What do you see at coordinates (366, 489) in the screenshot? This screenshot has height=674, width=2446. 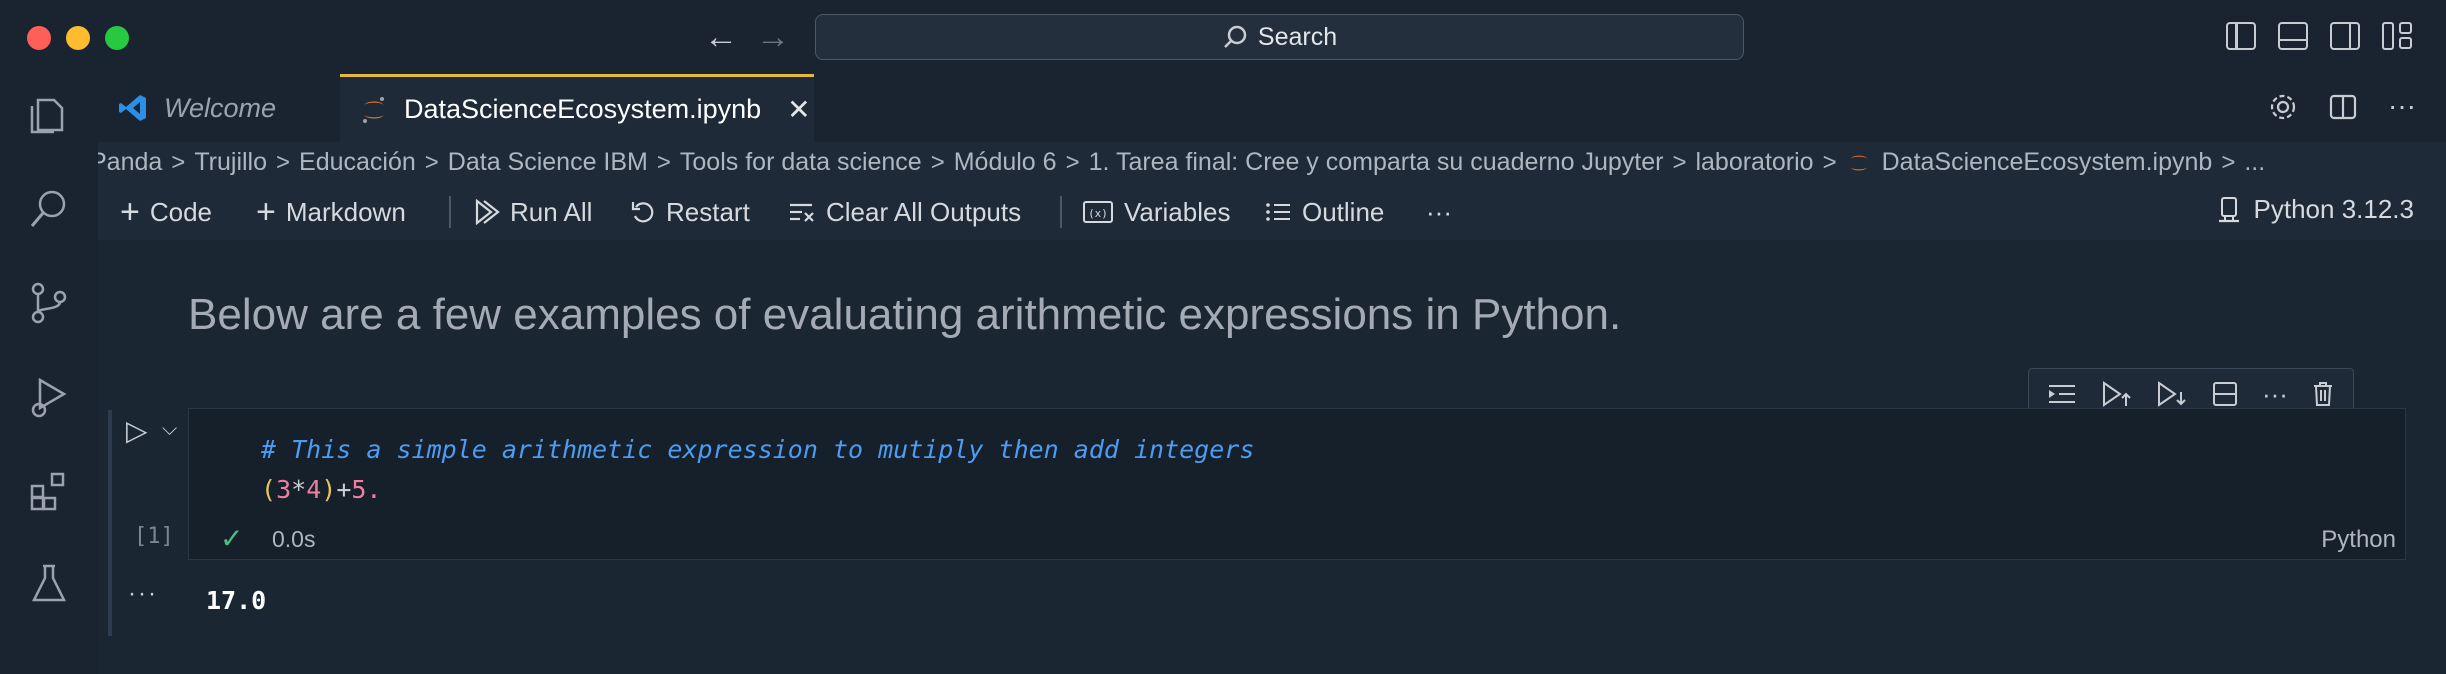 I see `code-token: 5.` at bounding box center [366, 489].